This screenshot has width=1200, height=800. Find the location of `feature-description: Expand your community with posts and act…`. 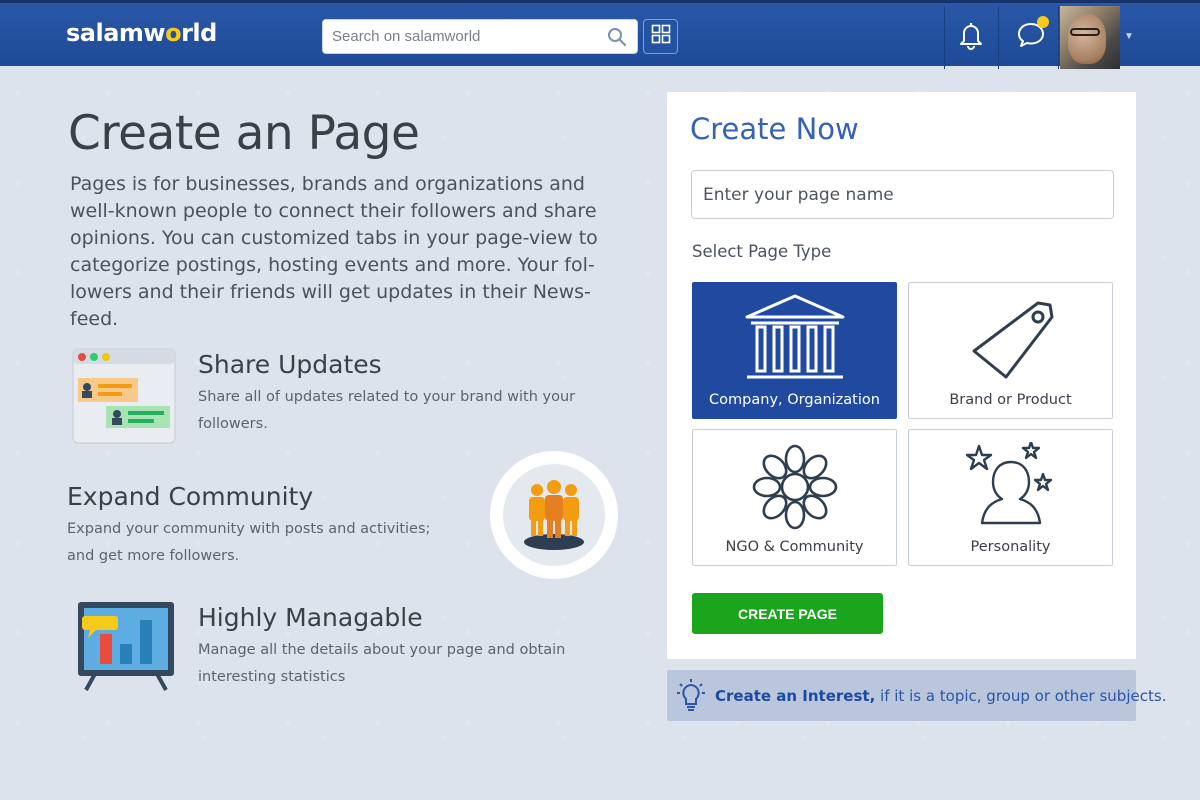

feature-description: Expand your community with posts and act… is located at coordinates (249, 542).